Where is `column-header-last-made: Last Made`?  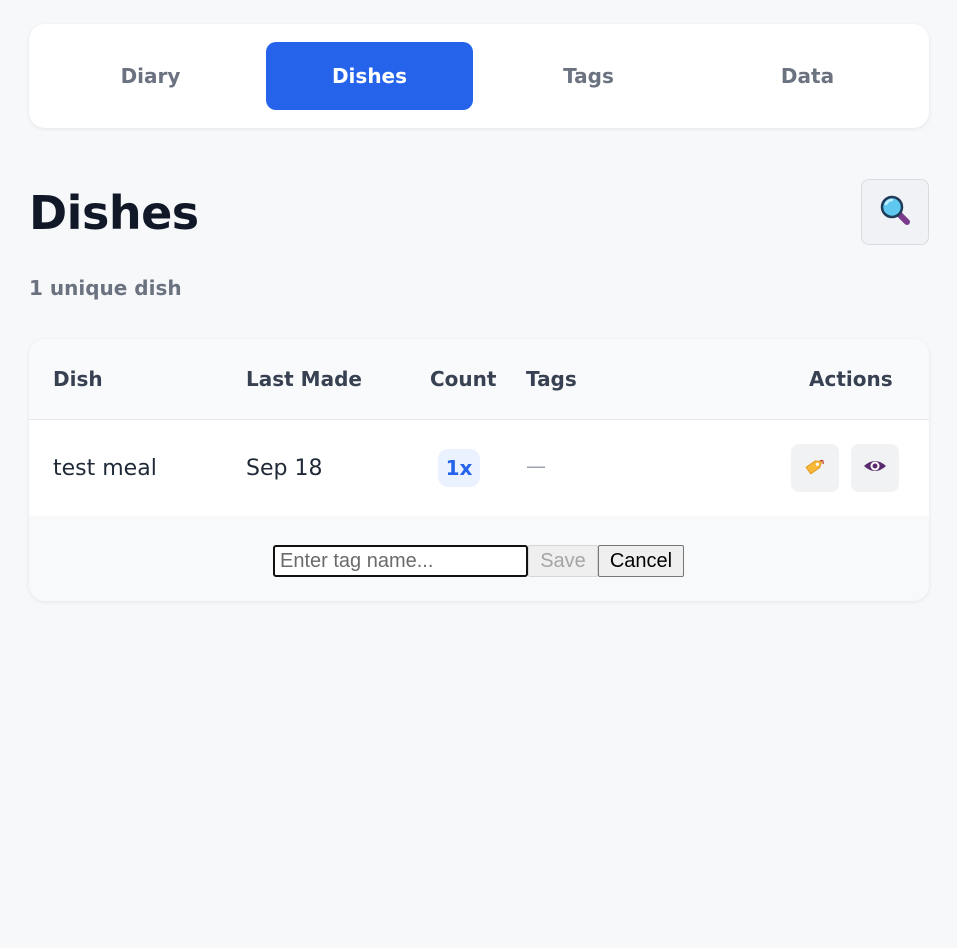 column-header-last-made: Last Made is located at coordinates (304, 379).